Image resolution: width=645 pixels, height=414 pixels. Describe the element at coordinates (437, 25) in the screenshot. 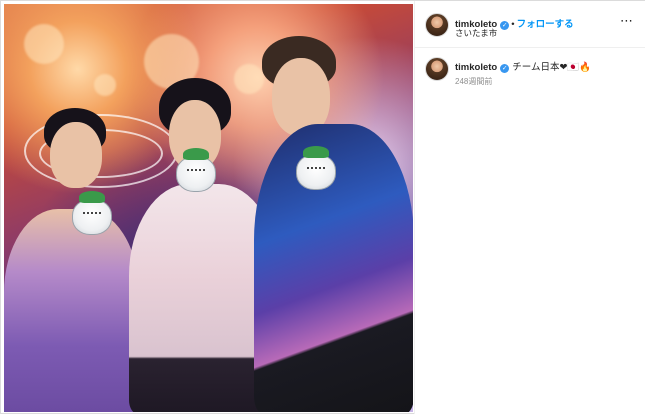

I see `avatar` at that location.